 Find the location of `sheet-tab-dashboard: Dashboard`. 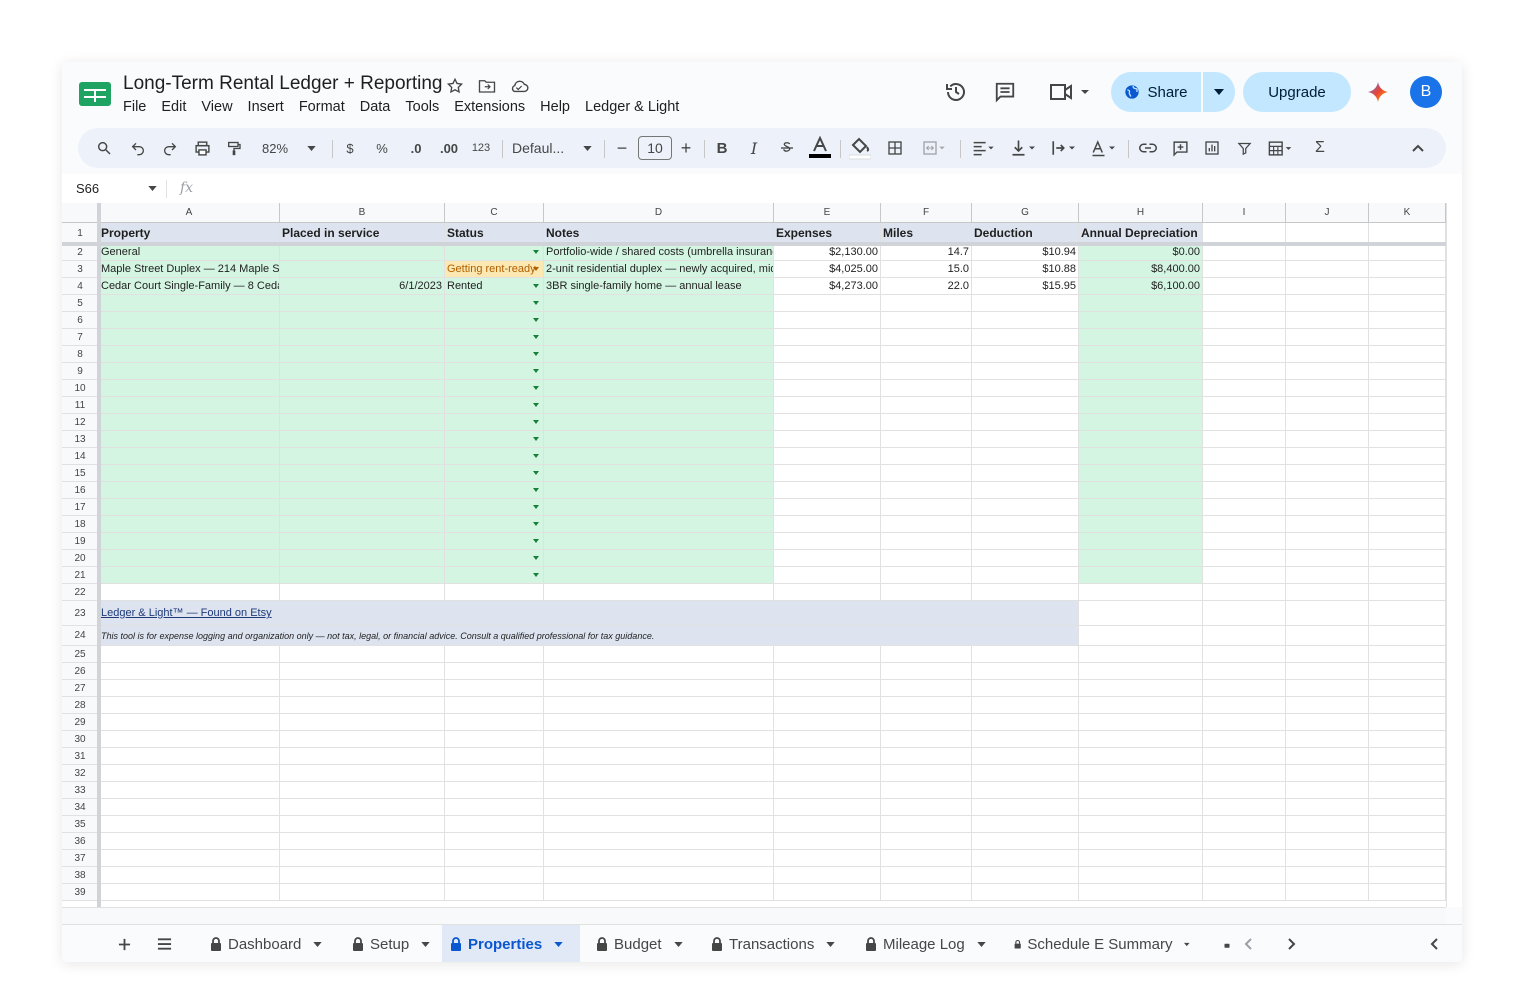

sheet-tab-dashboard: Dashboard is located at coordinates (265, 943).